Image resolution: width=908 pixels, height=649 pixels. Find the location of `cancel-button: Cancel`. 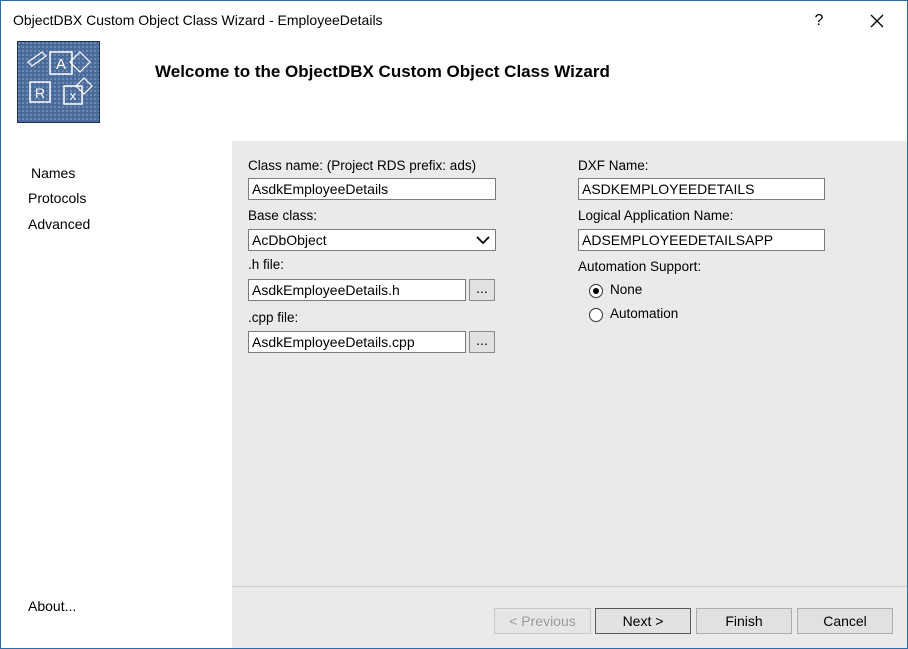

cancel-button: Cancel is located at coordinates (845, 621).